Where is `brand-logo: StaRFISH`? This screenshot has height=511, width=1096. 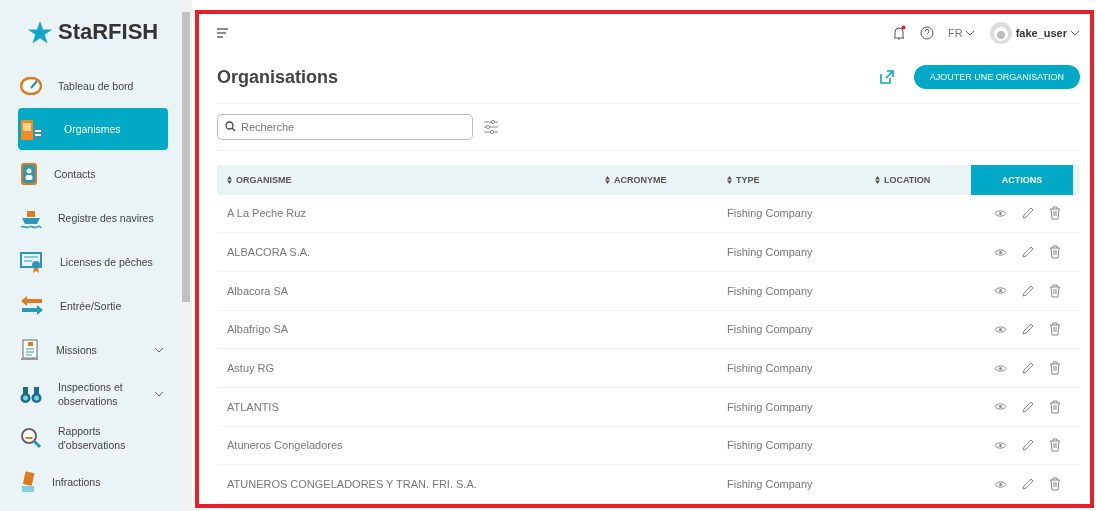 brand-logo: StaRFISH is located at coordinates (108, 32).